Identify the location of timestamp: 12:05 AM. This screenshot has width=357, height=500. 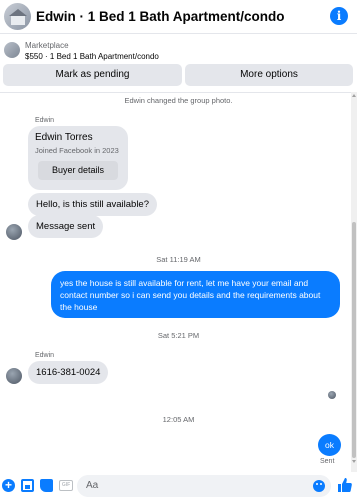
(178, 419).